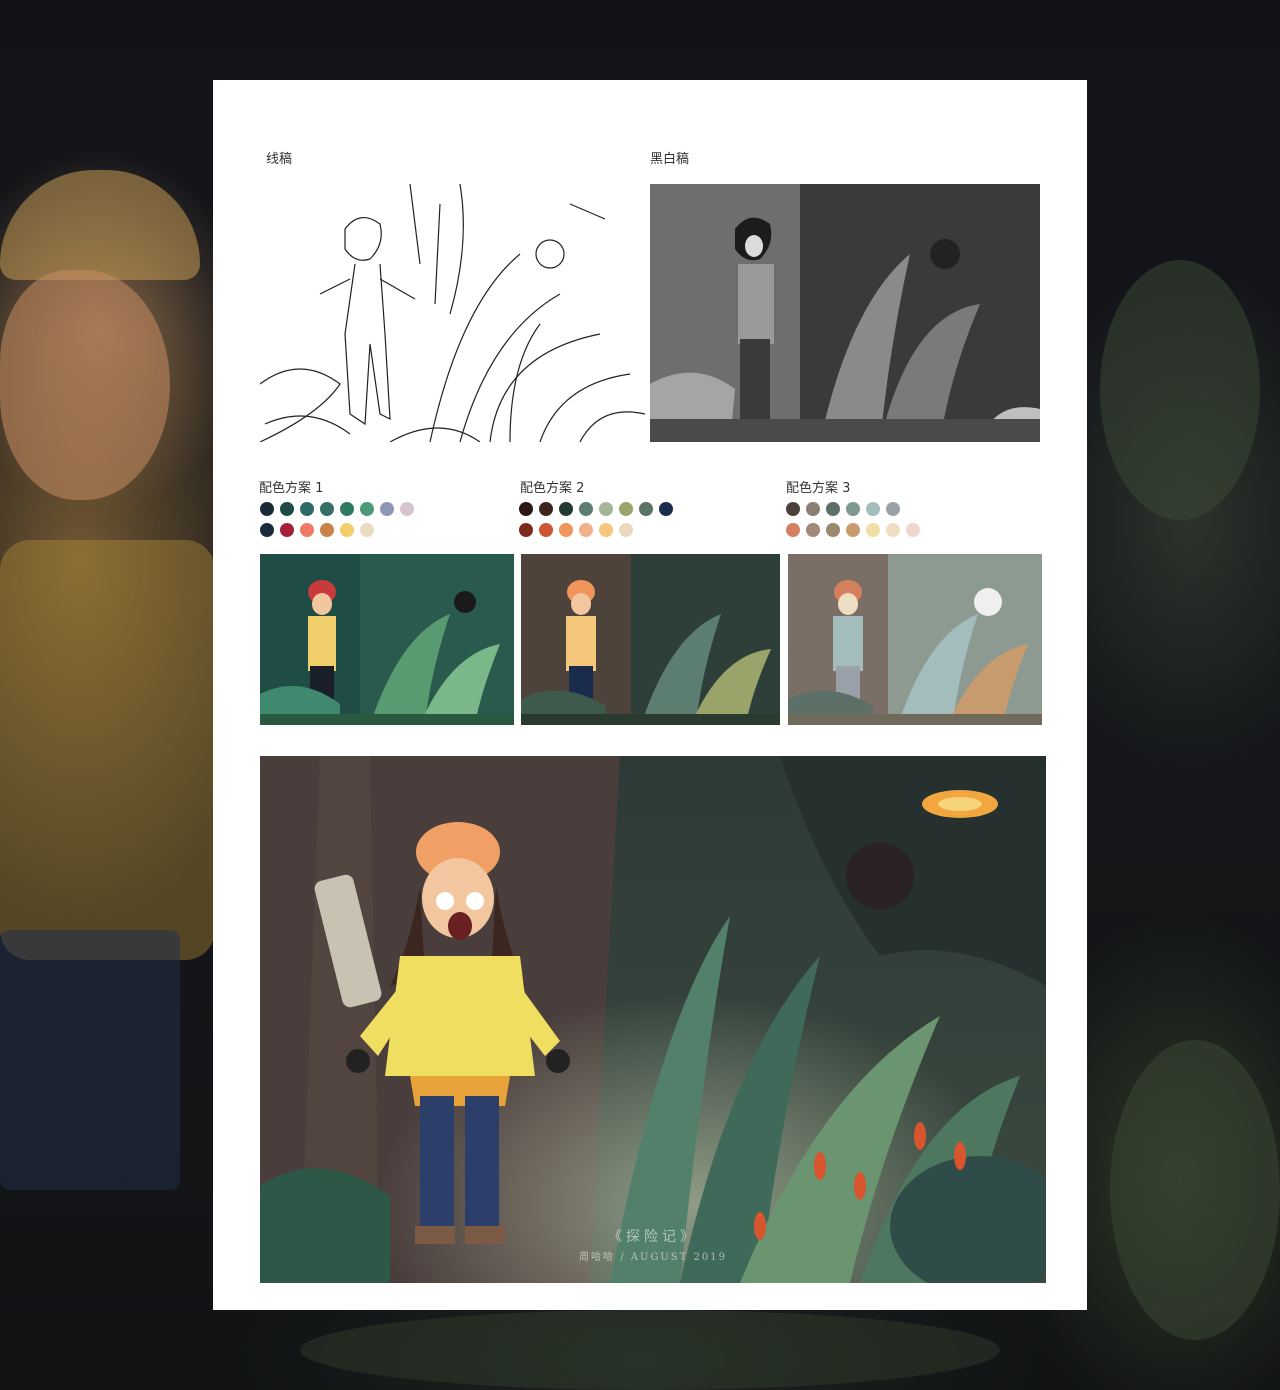 The image size is (1280, 1390). What do you see at coordinates (85, 385) in the screenshot?
I see `background-face` at bounding box center [85, 385].